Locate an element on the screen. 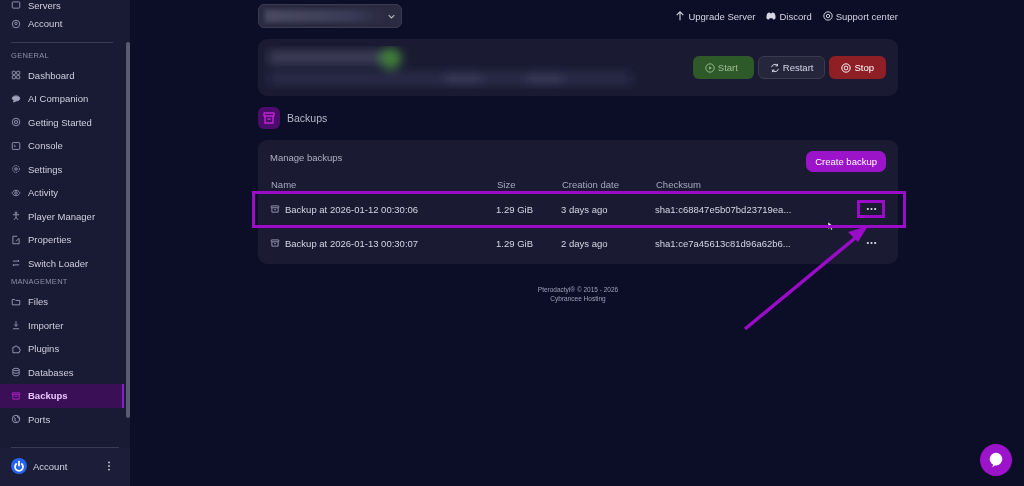 This screenshot has height=486, width=1024. table-cell-text: 2 days ago is located at coordinates (585, 243).